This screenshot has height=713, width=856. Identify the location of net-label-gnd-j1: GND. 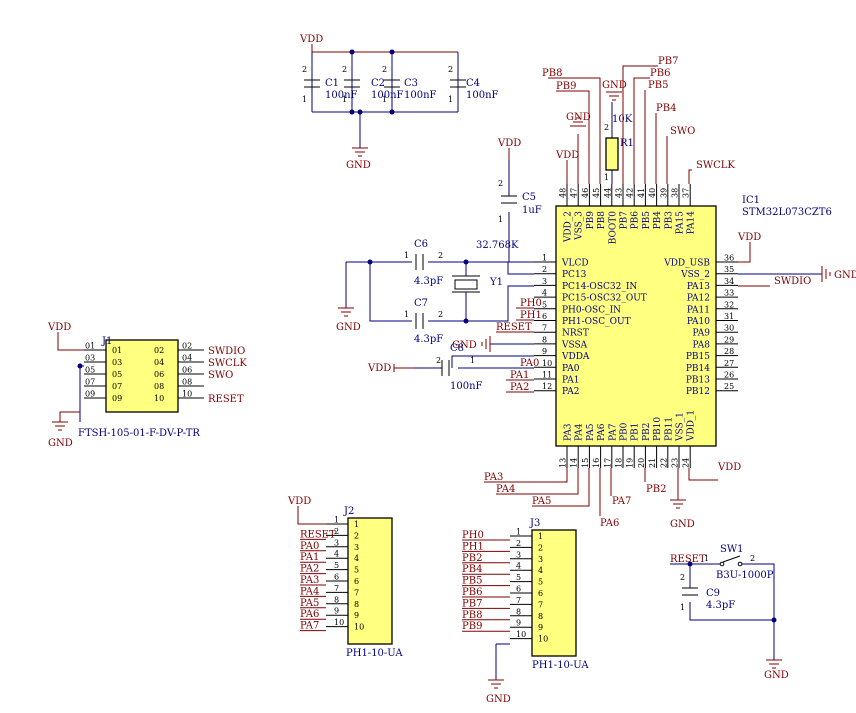
(60, 443).